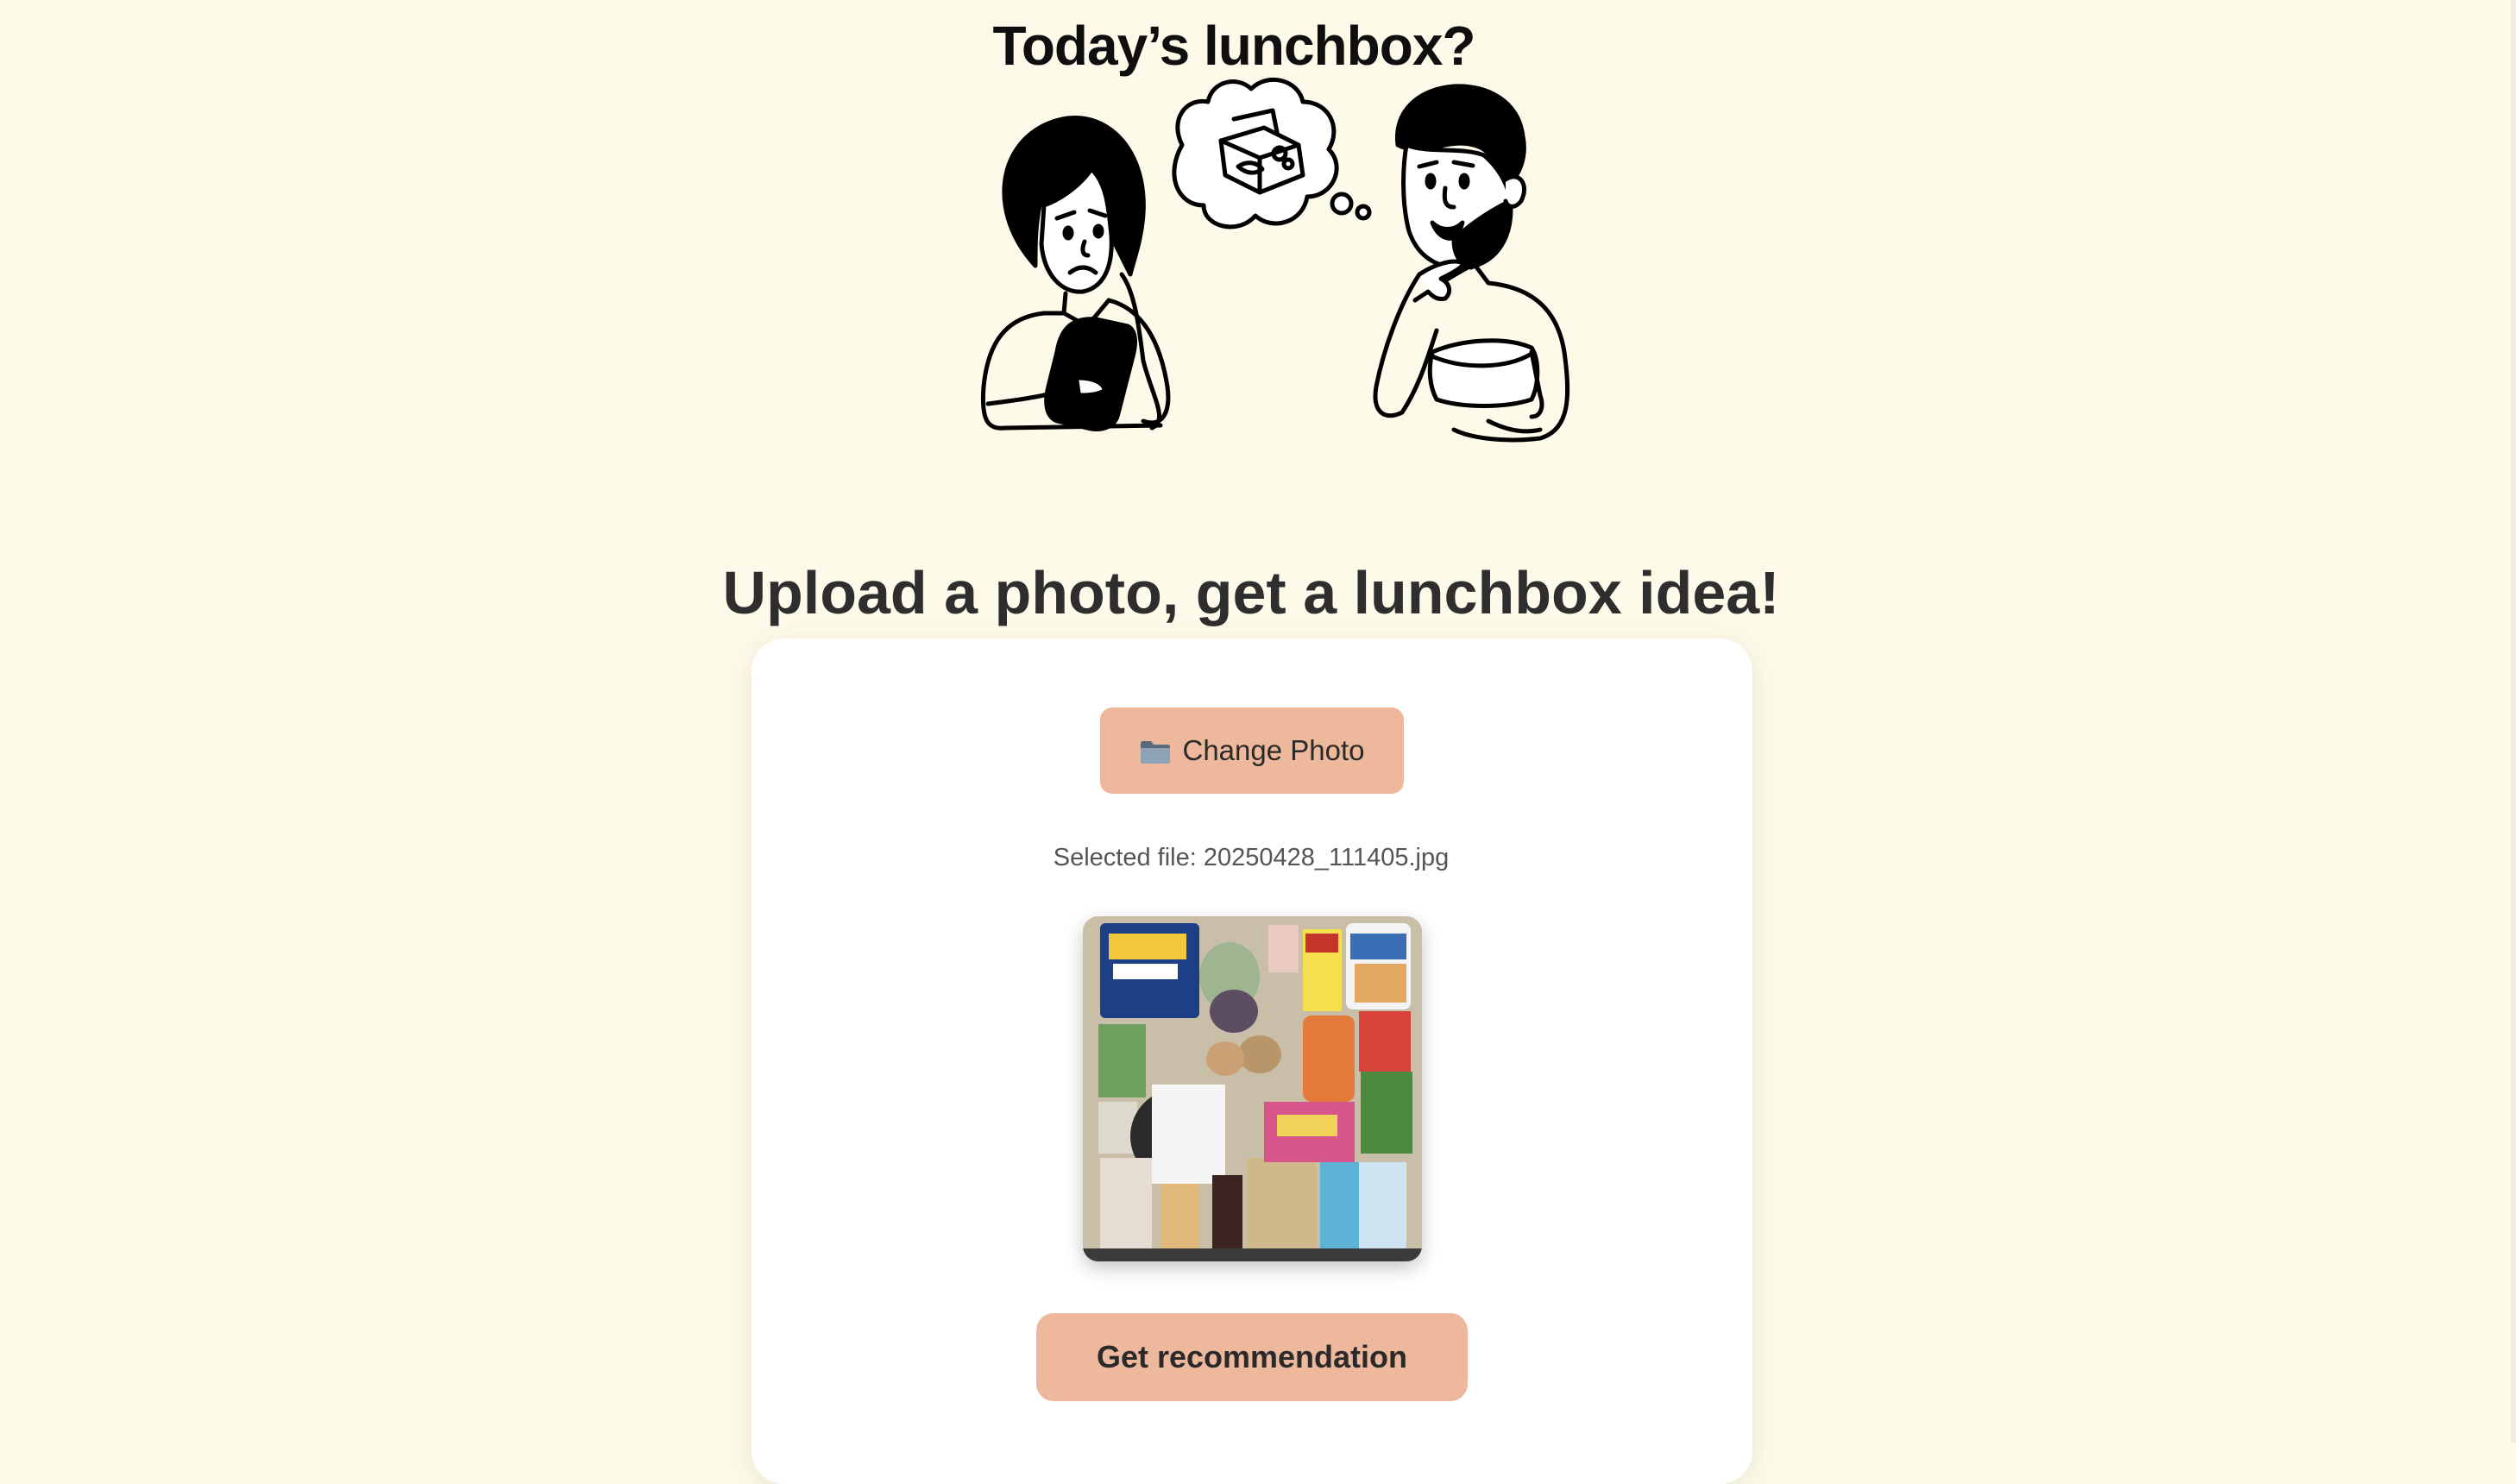 This screenshot has height=1484, width=2516. Describe the element at coordinates (2513, 721) in the screenshot. I see `page-scrollbar` at that location.